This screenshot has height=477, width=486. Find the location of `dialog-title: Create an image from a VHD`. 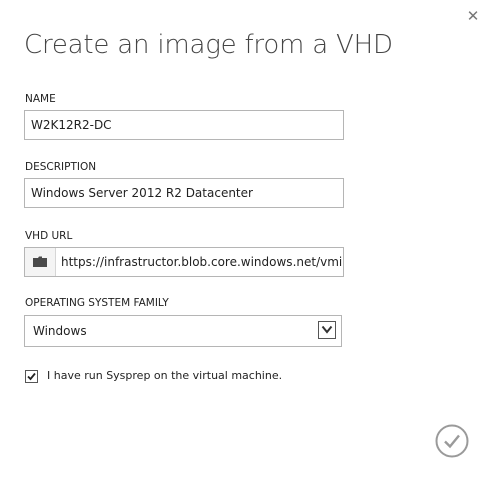

dialog-title: Create an image from a VHD is located at coordinates (208, 45).